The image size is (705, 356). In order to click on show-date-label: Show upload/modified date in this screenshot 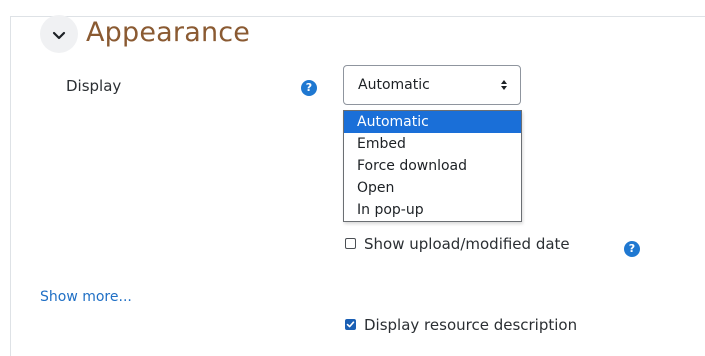, I will do `click(467, 244)`.